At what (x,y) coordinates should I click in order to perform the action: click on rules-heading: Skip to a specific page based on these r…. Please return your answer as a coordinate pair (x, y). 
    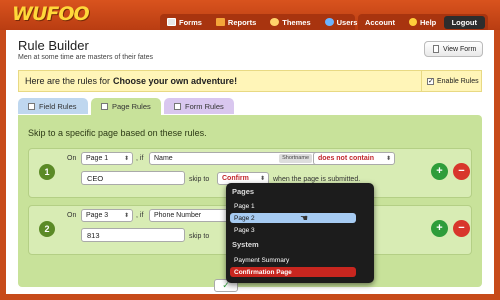
    Looking at the image, I should click on (117, 133).